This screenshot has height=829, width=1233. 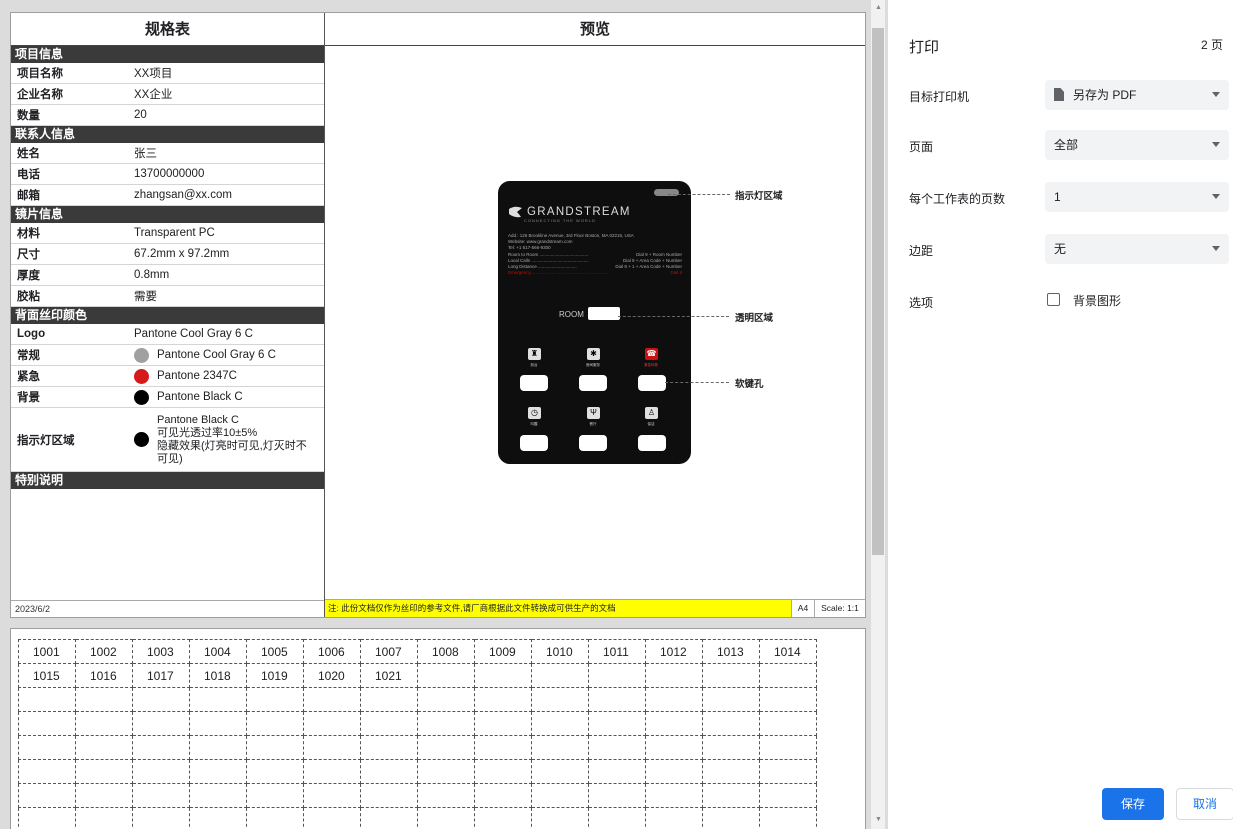 I want to click on scroll-up-icon: ▲, so click(x=878, y=7).